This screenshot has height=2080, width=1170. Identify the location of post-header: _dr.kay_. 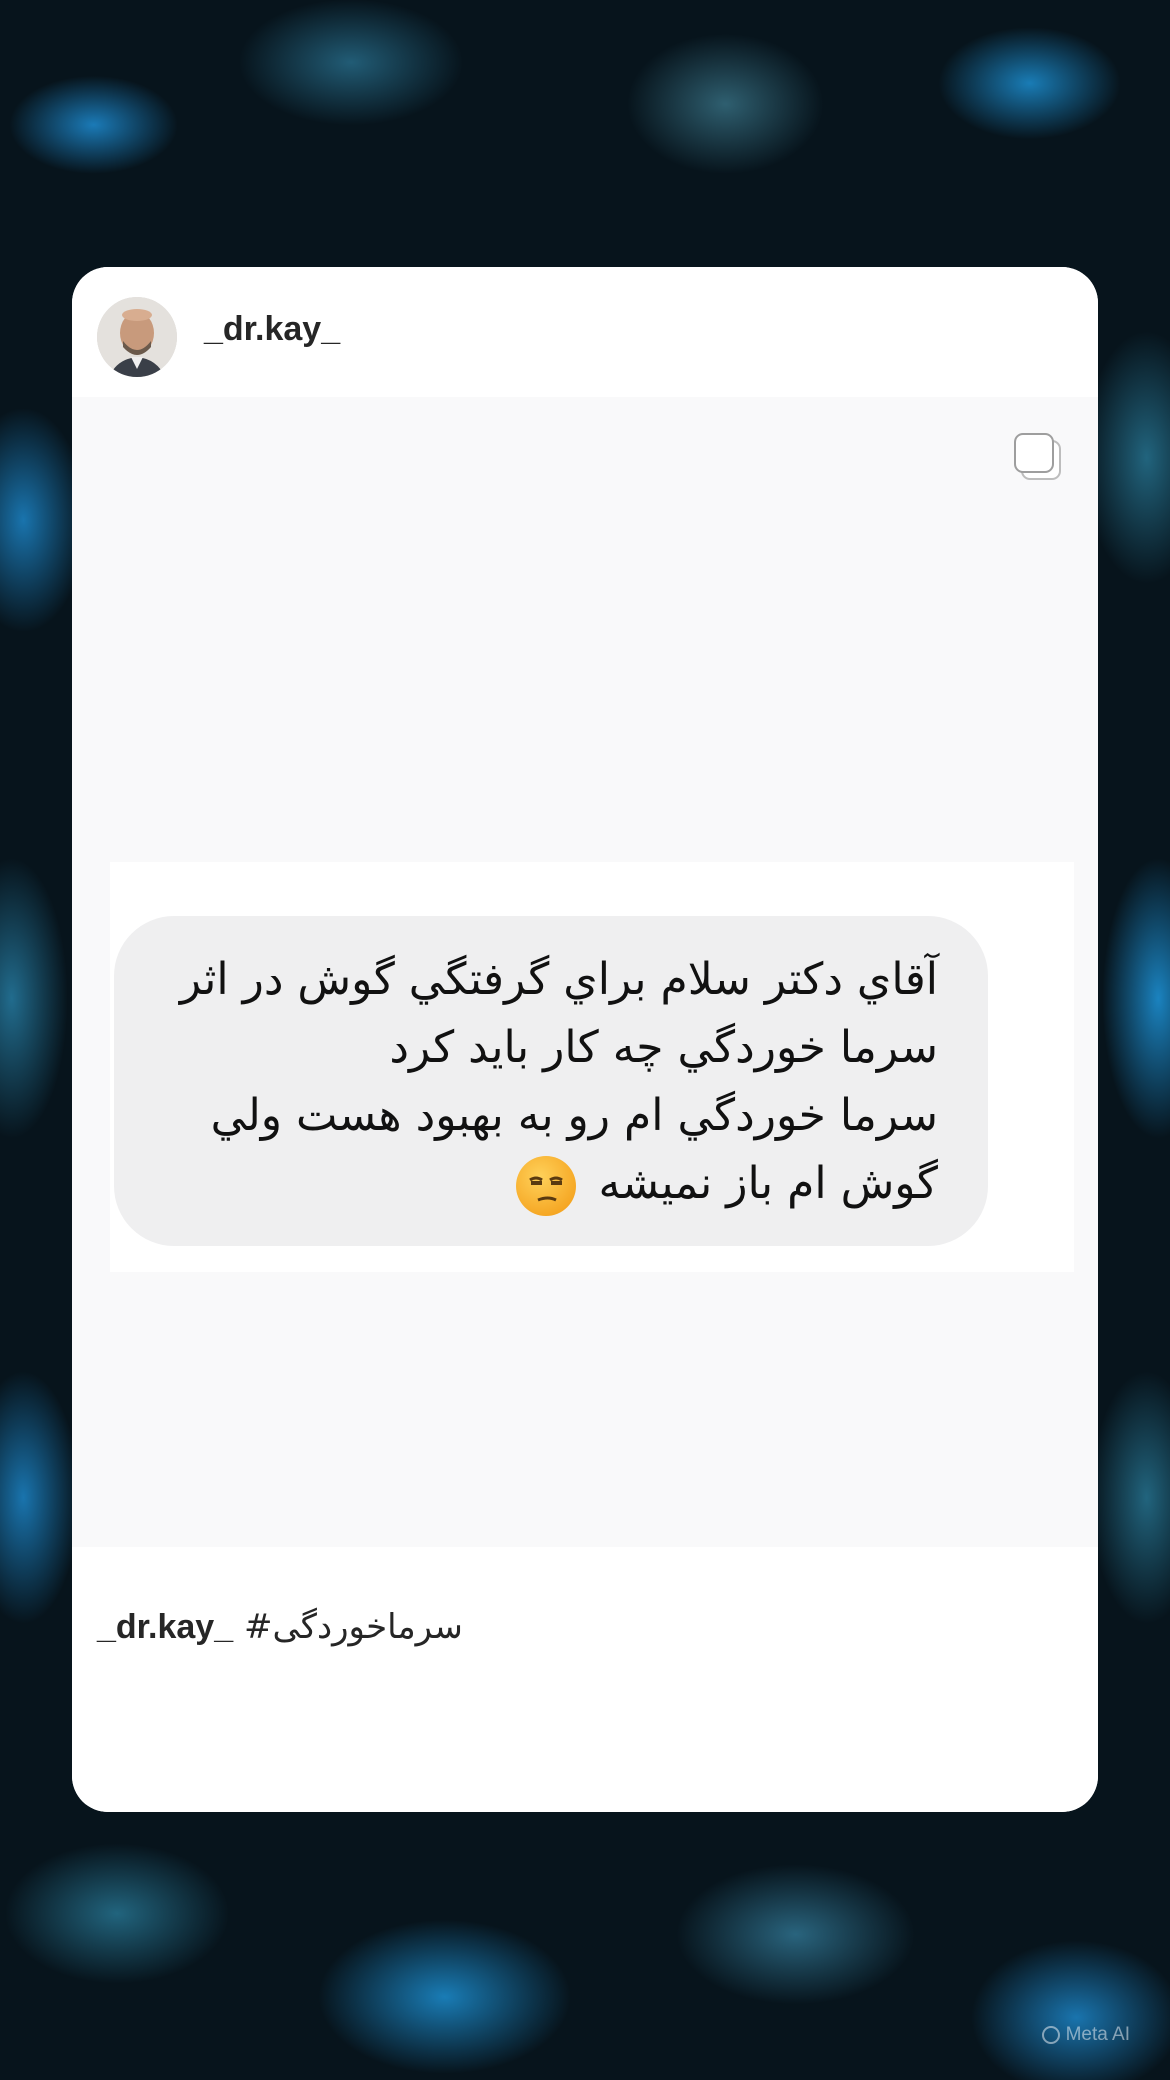
(585, 332).